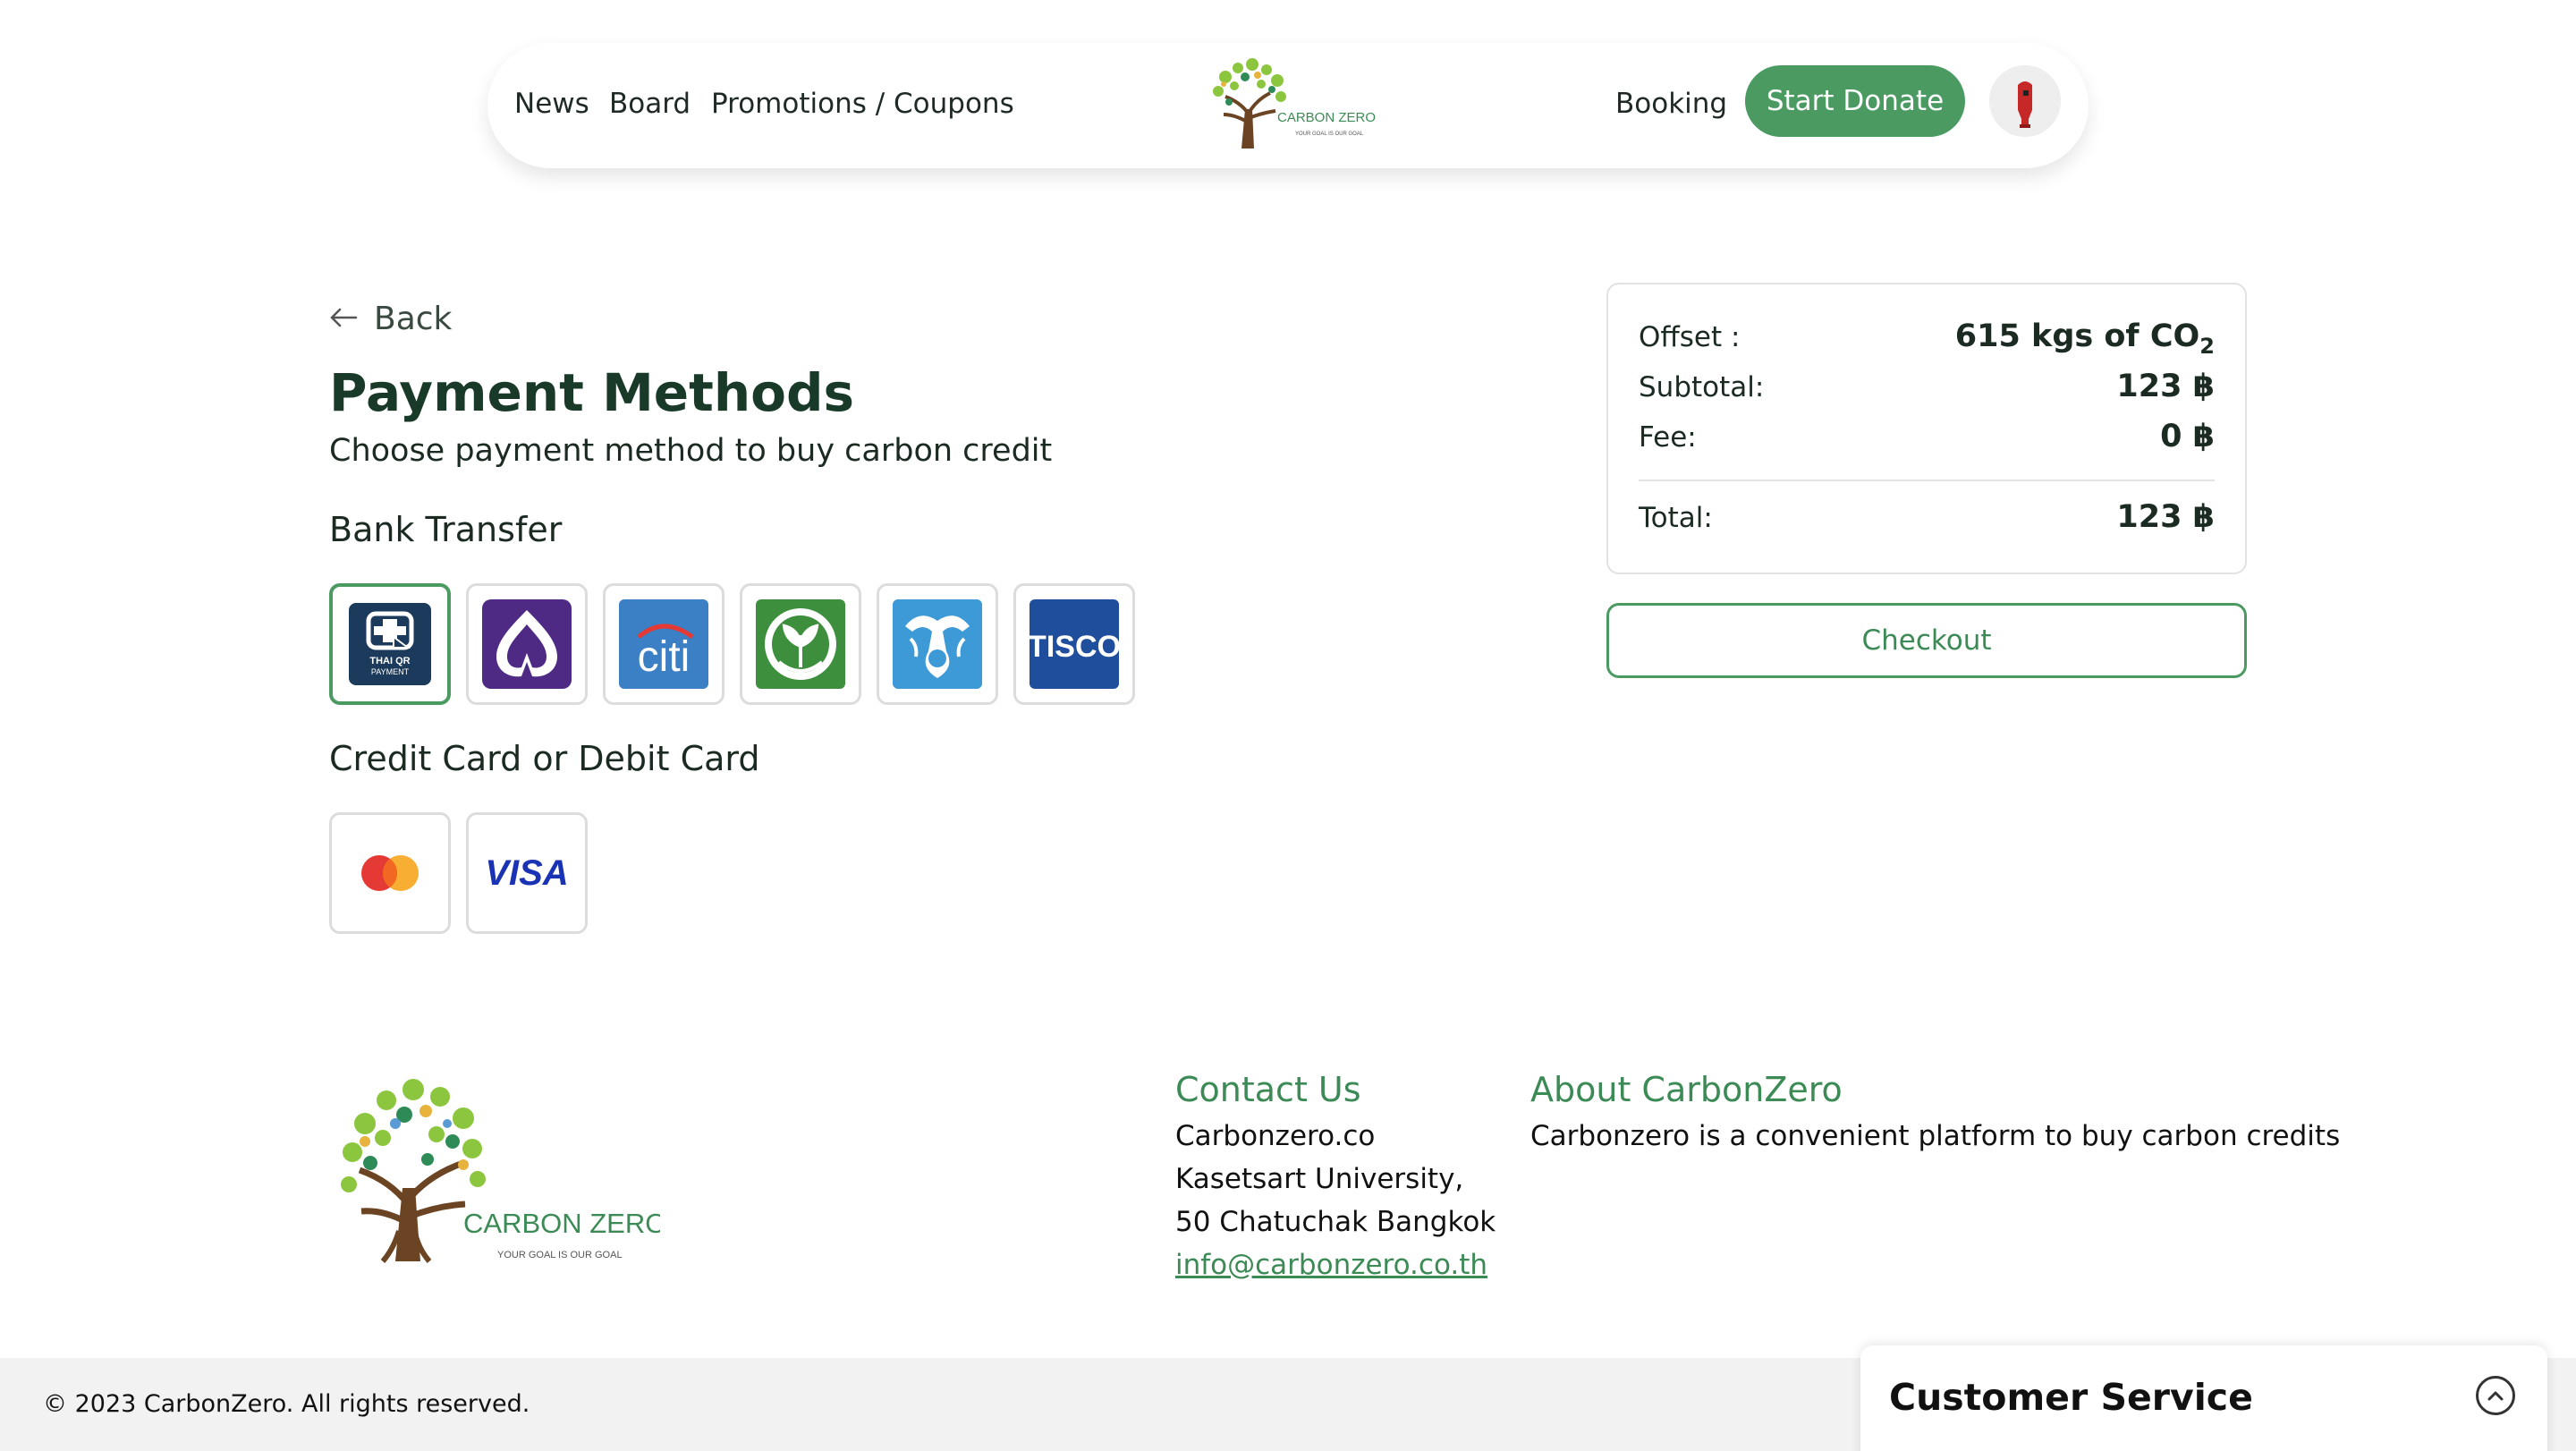 This screenshot has width=2576, height=1451. I want to click on scb-bank-option, so click(527, 644).